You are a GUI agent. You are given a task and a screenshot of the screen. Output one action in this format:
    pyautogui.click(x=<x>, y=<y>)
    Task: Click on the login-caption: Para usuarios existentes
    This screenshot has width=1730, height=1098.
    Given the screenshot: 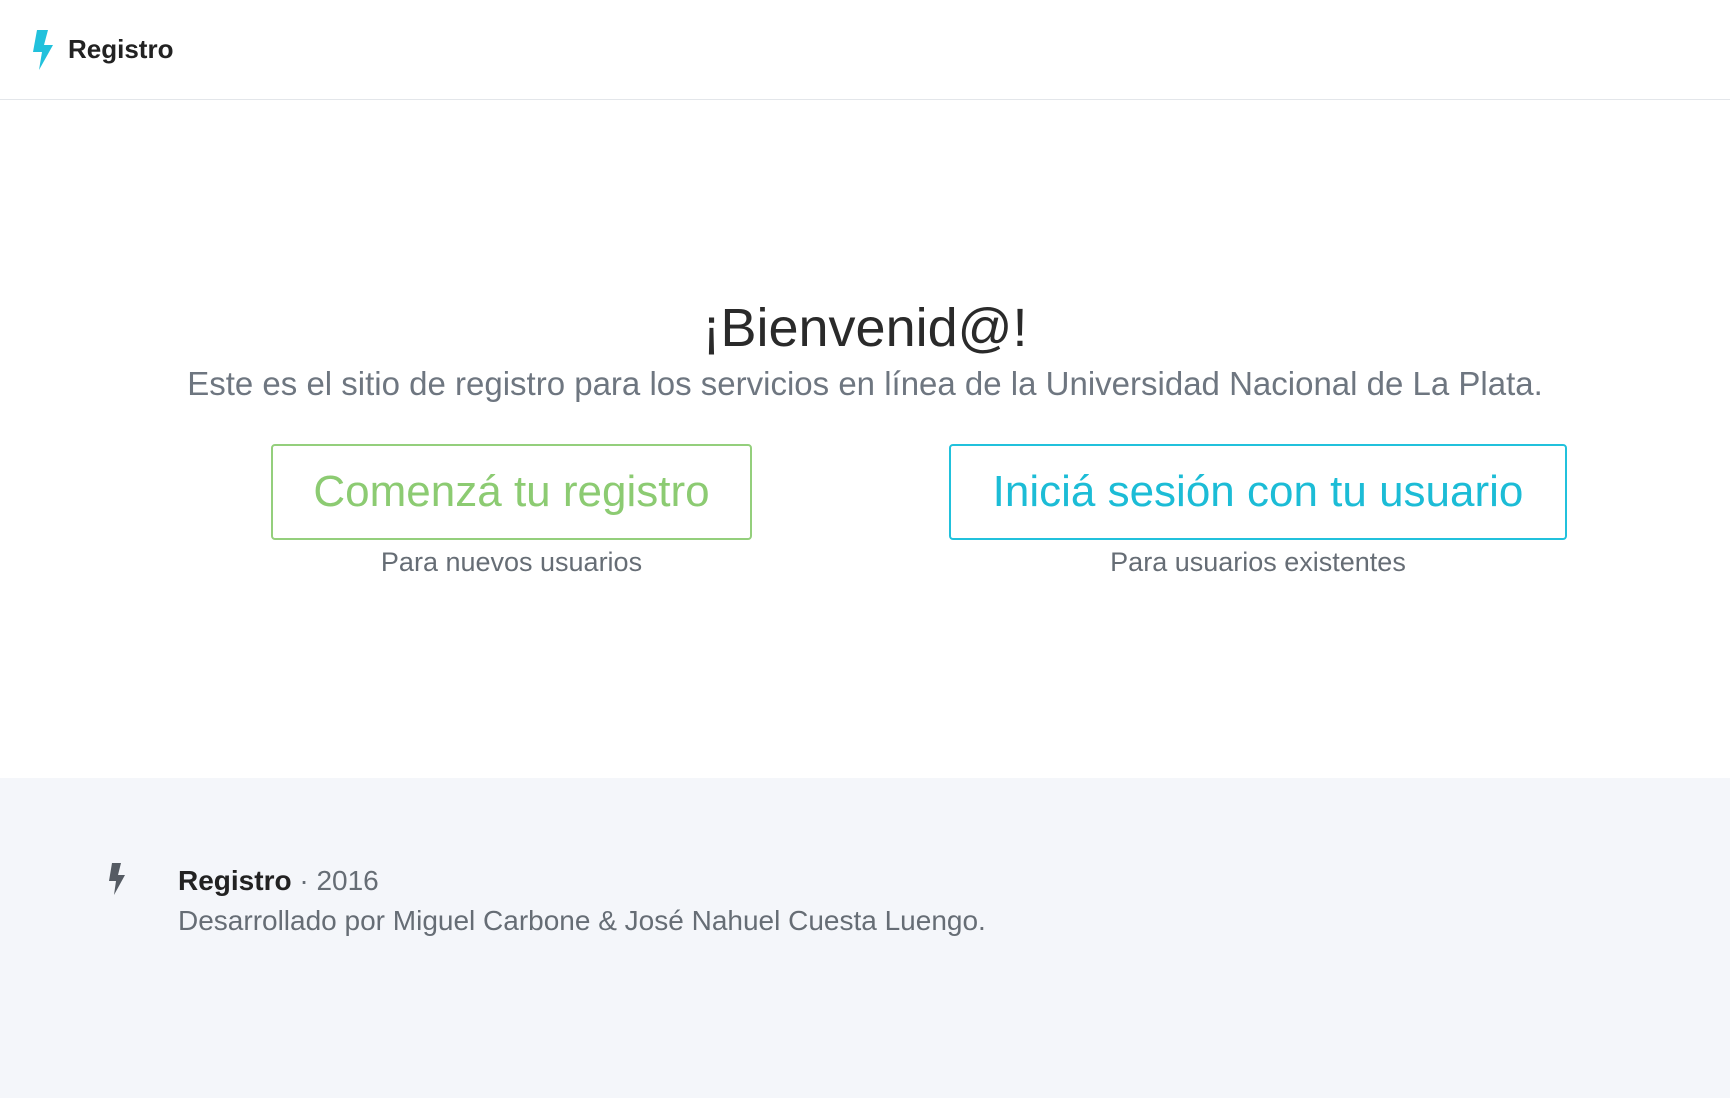 What is the action you would take?
    pyautogui.click(x=1258, y=562)
    